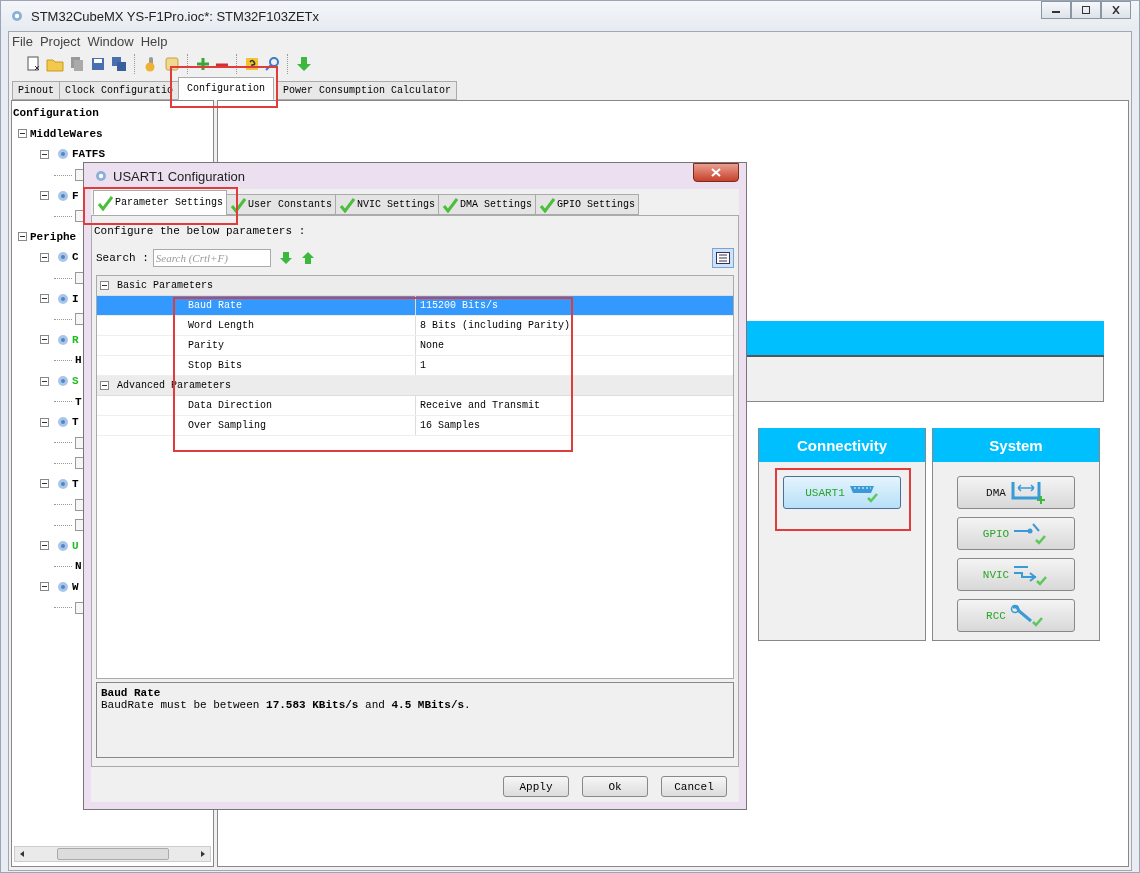 The width and height of the screenshot is (1140, 873). I want to click on dialog-button: Cancel, so click(694, 786).